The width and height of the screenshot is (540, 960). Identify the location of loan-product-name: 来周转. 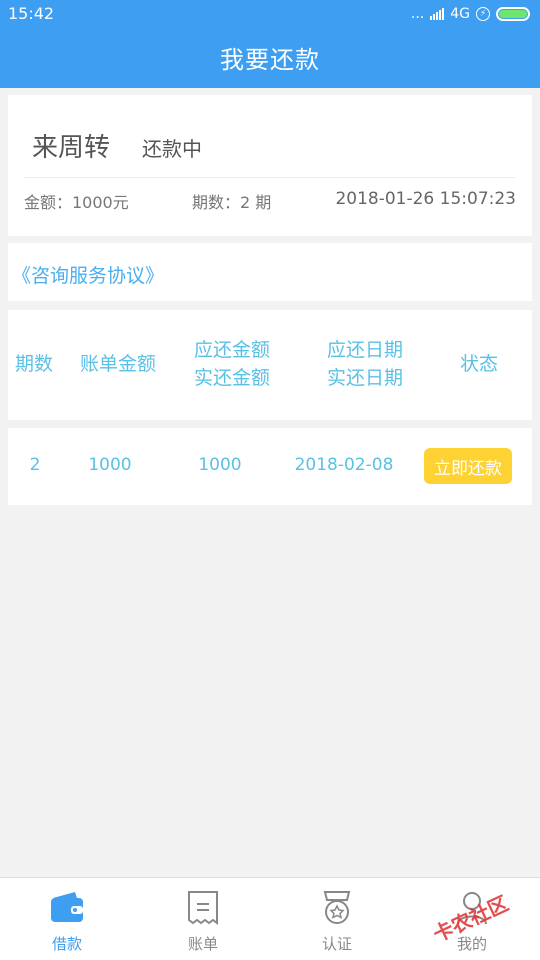
(71, 148).